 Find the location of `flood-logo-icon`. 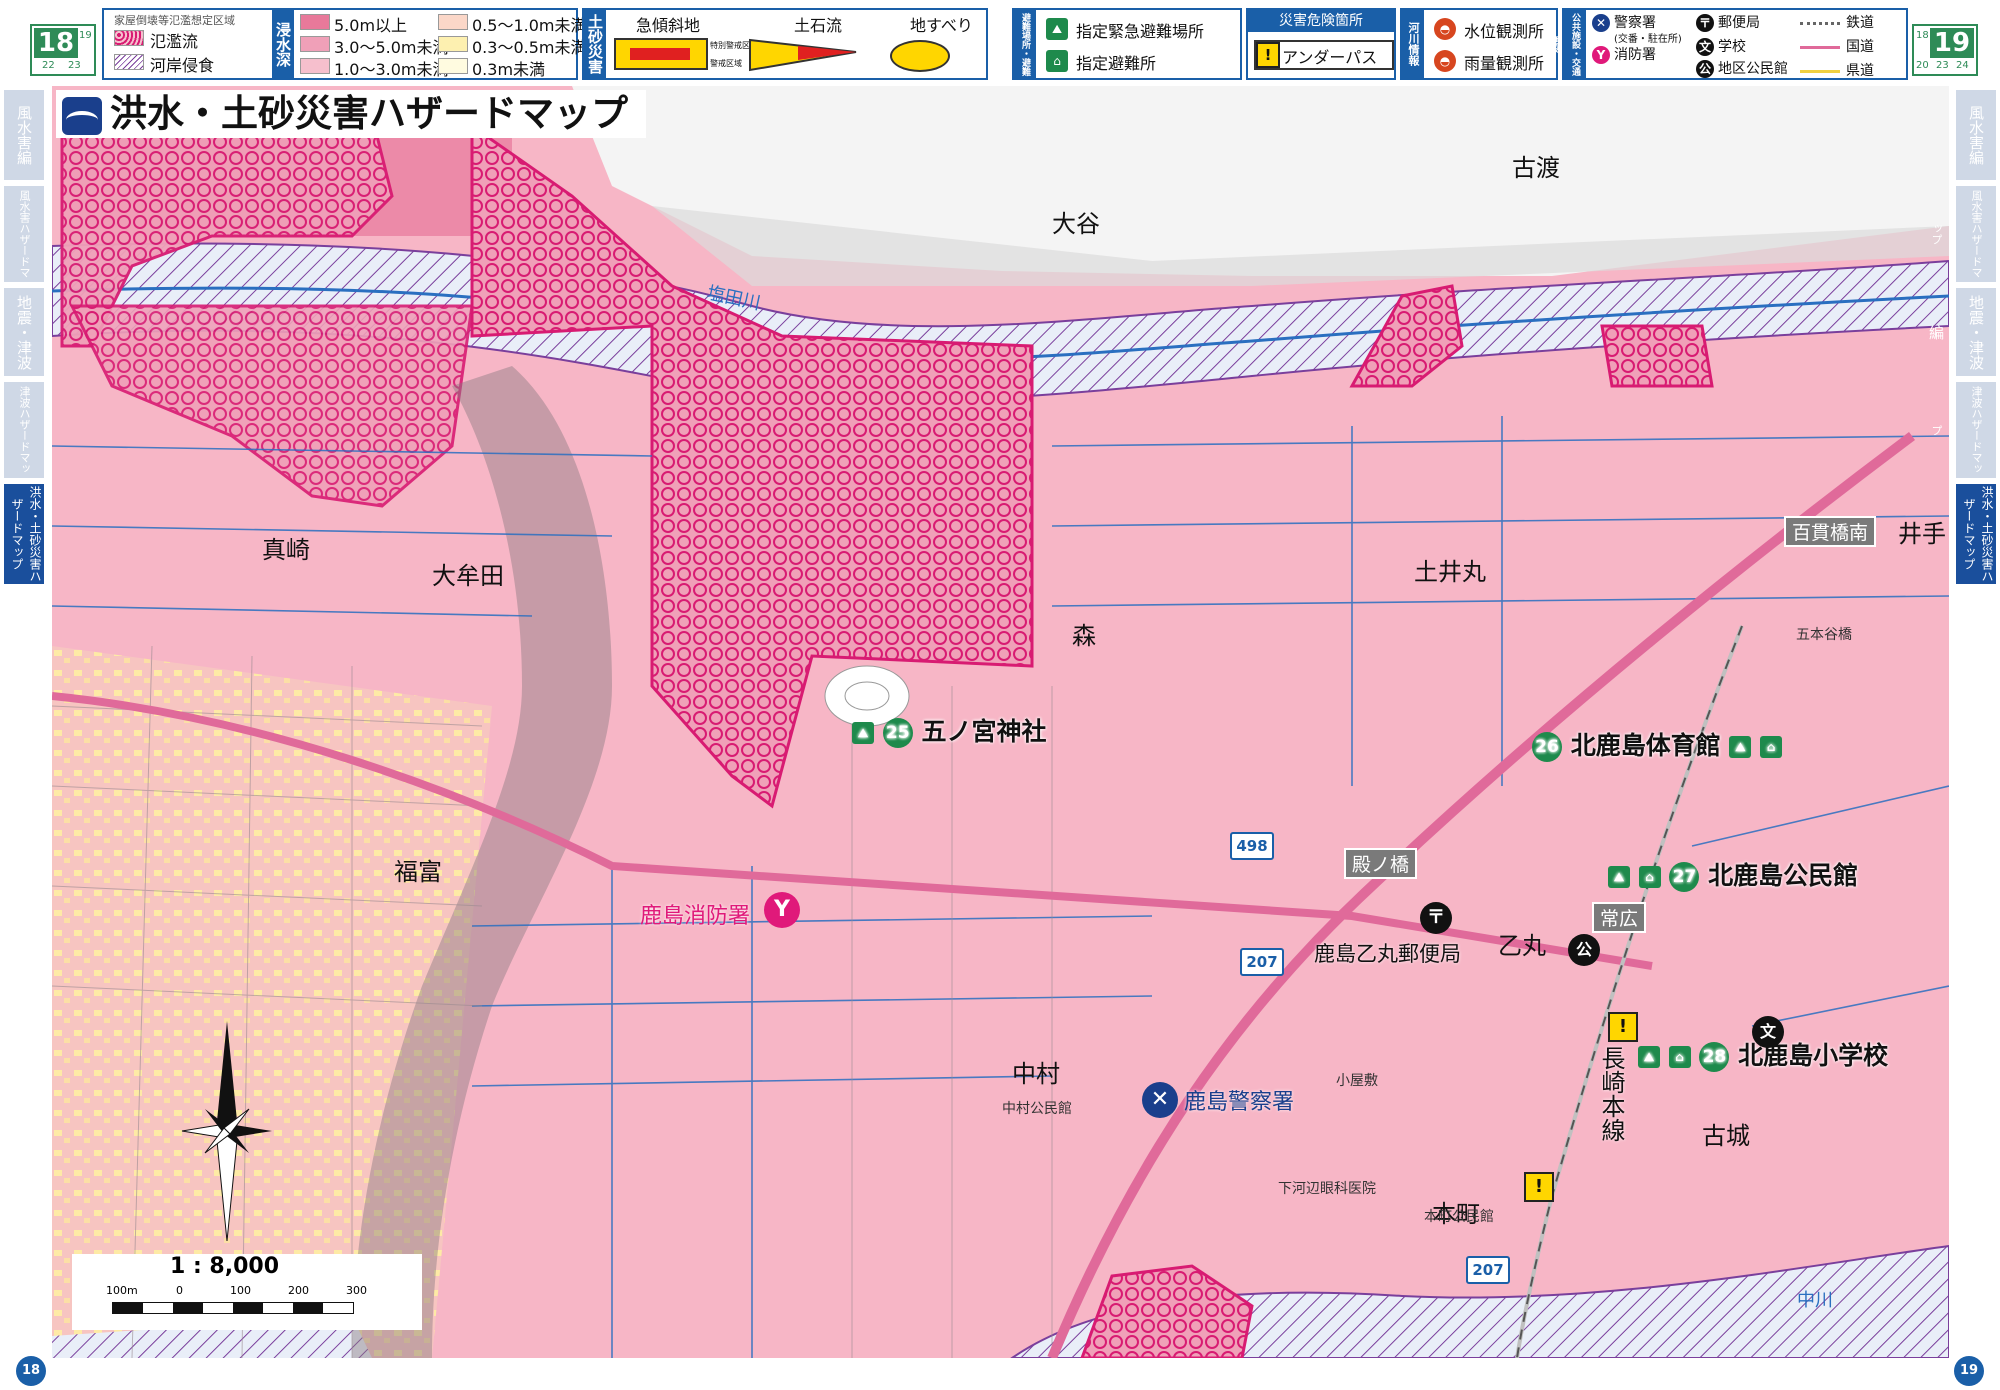

flood-logo-icon is located at coordinates (82, 115).